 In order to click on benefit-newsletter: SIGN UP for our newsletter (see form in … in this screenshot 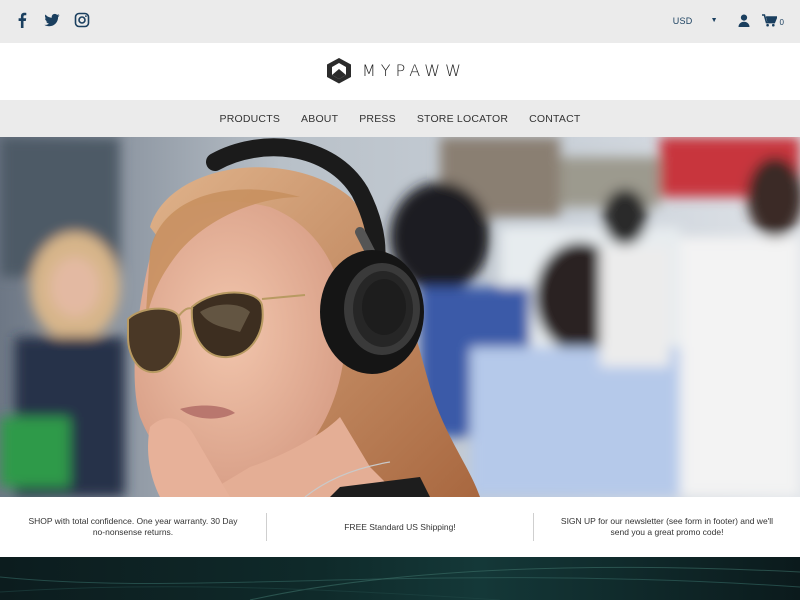, I will do `click(667, 526)`.